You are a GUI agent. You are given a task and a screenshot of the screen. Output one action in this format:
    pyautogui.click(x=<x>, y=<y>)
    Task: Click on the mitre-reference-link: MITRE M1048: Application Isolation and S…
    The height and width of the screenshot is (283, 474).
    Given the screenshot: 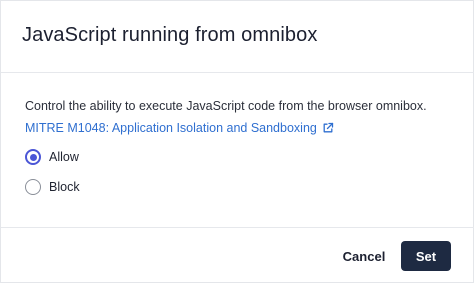 What is the action you would take?
    pyautogui.click(x=179, y=128)
    